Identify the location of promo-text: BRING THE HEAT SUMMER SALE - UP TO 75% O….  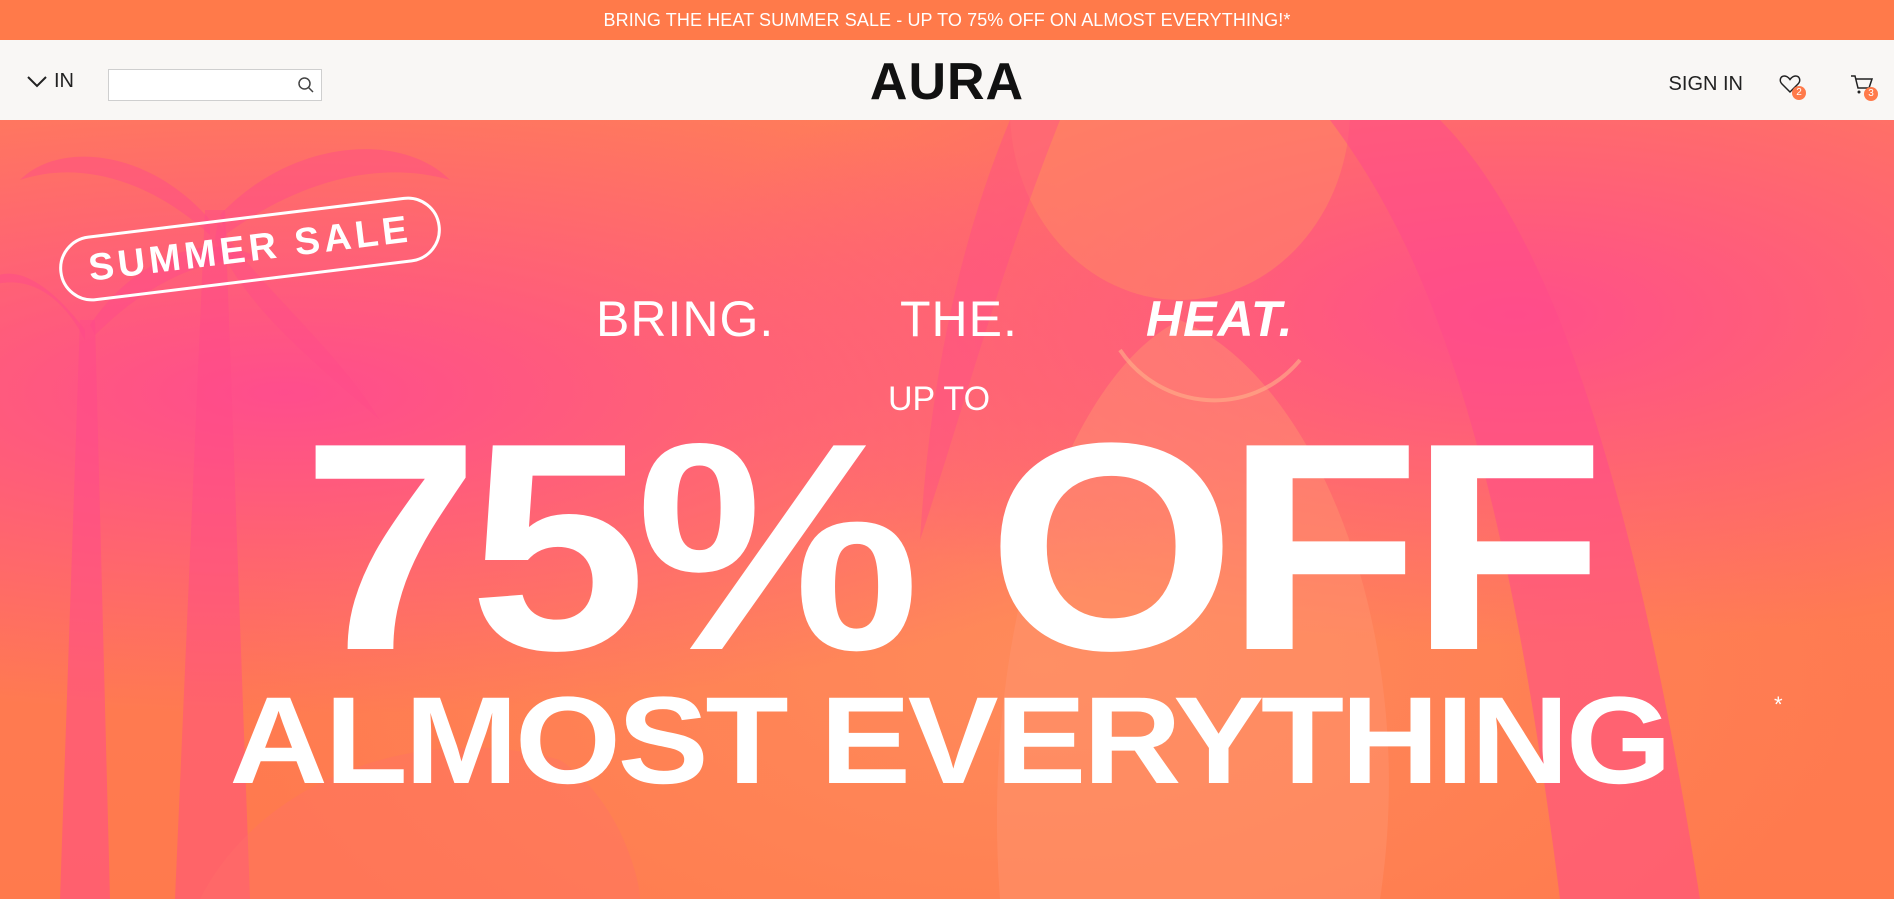
(947, 20).